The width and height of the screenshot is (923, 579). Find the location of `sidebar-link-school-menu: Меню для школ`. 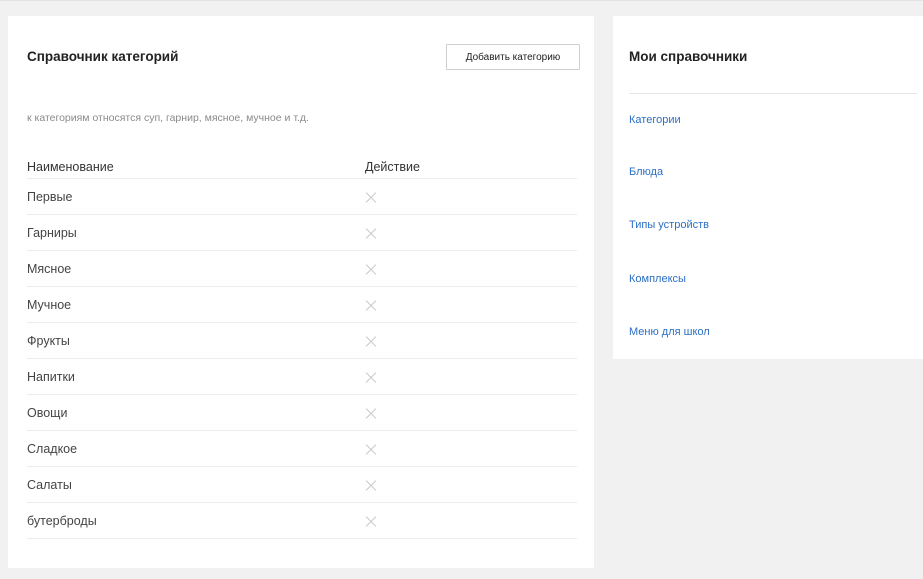

sidebar-link-school-menu: Меню для школ is located at coordinates (669, 332).